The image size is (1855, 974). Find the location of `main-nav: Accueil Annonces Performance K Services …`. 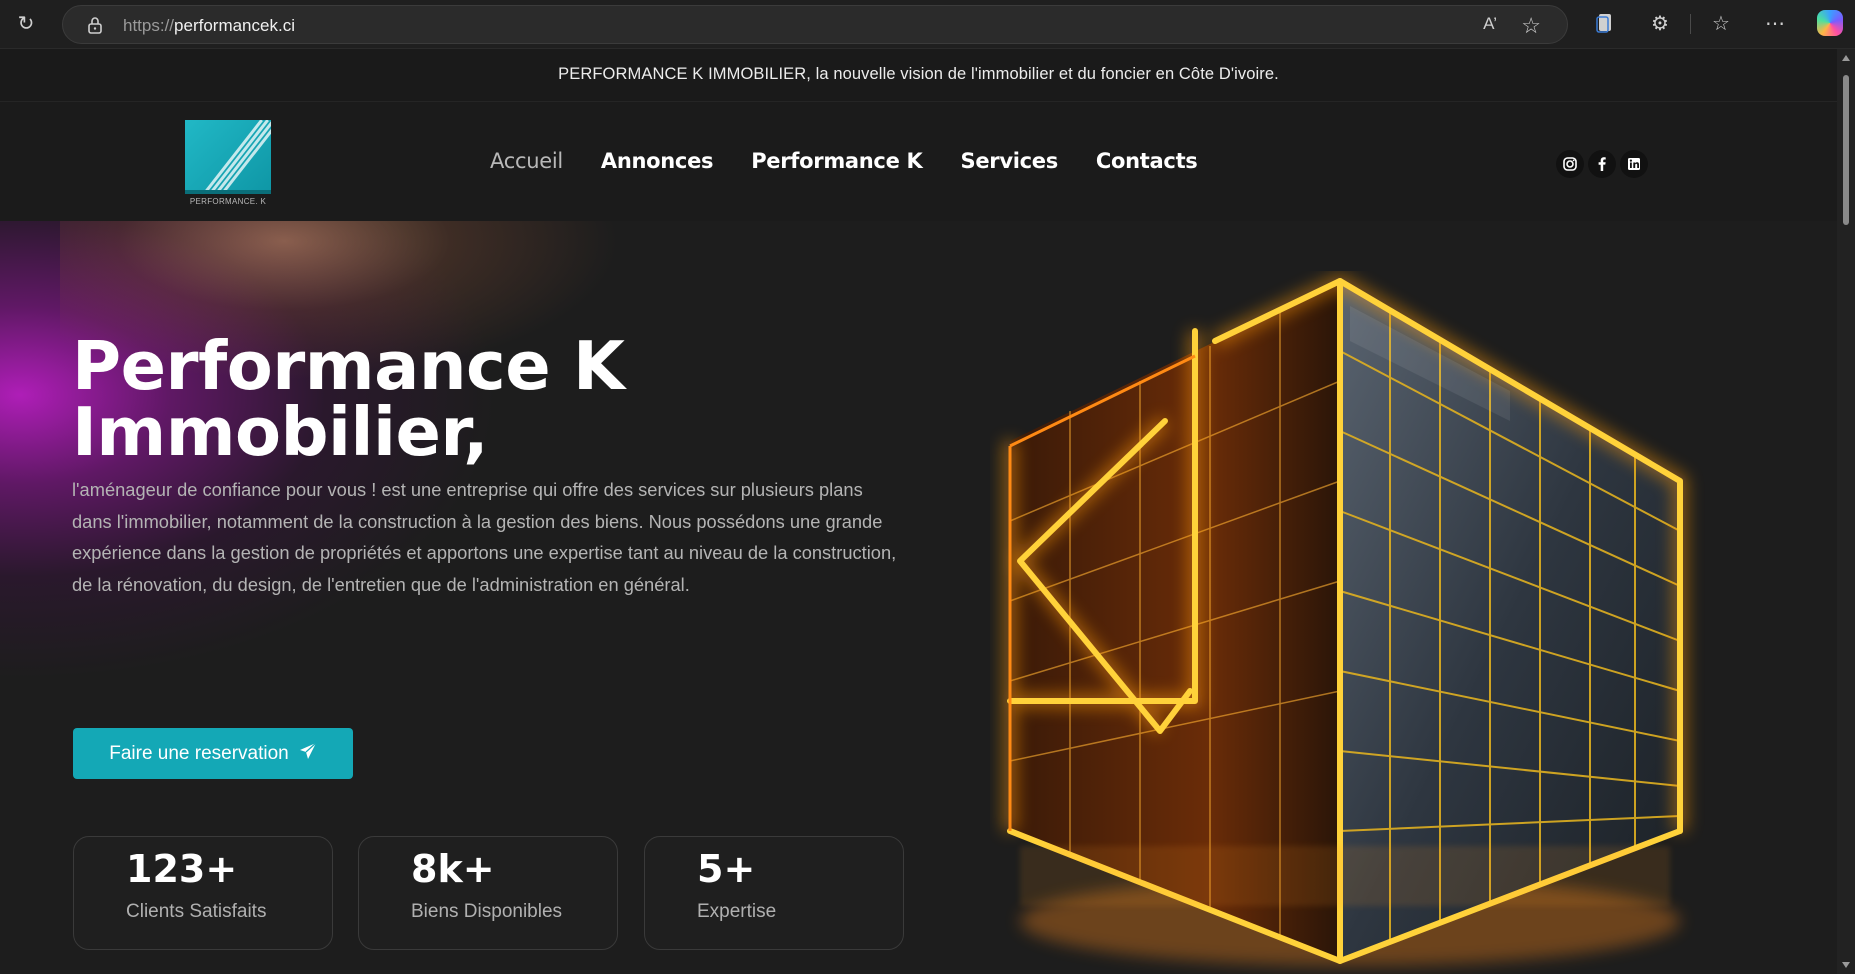

main-nav: Accueil Annonces Performance K Services … is located at coordinates (844, 161).